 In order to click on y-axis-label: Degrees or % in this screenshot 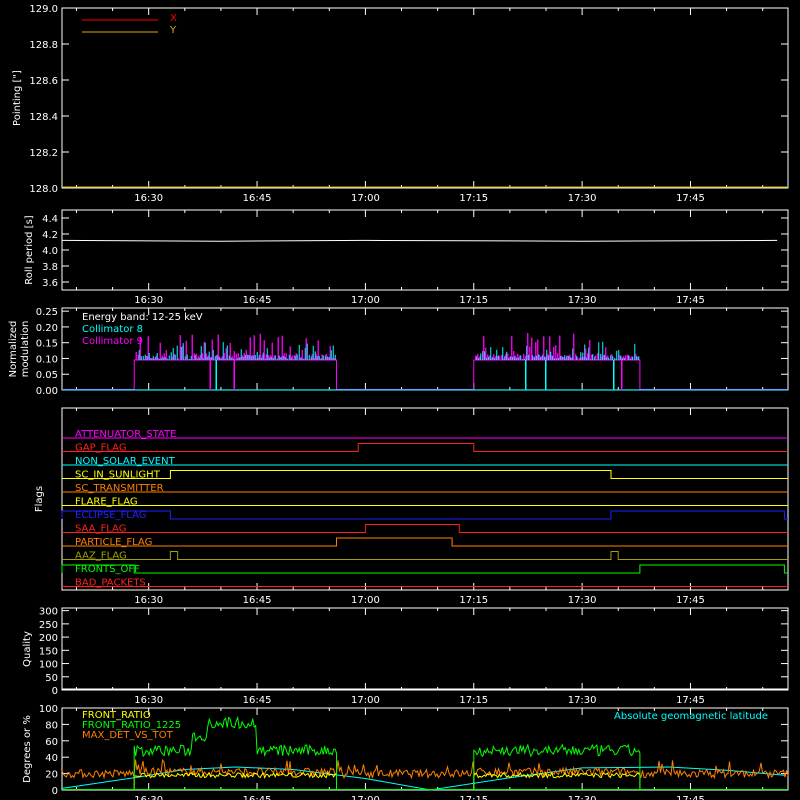, I will do `click(27, 749)`.